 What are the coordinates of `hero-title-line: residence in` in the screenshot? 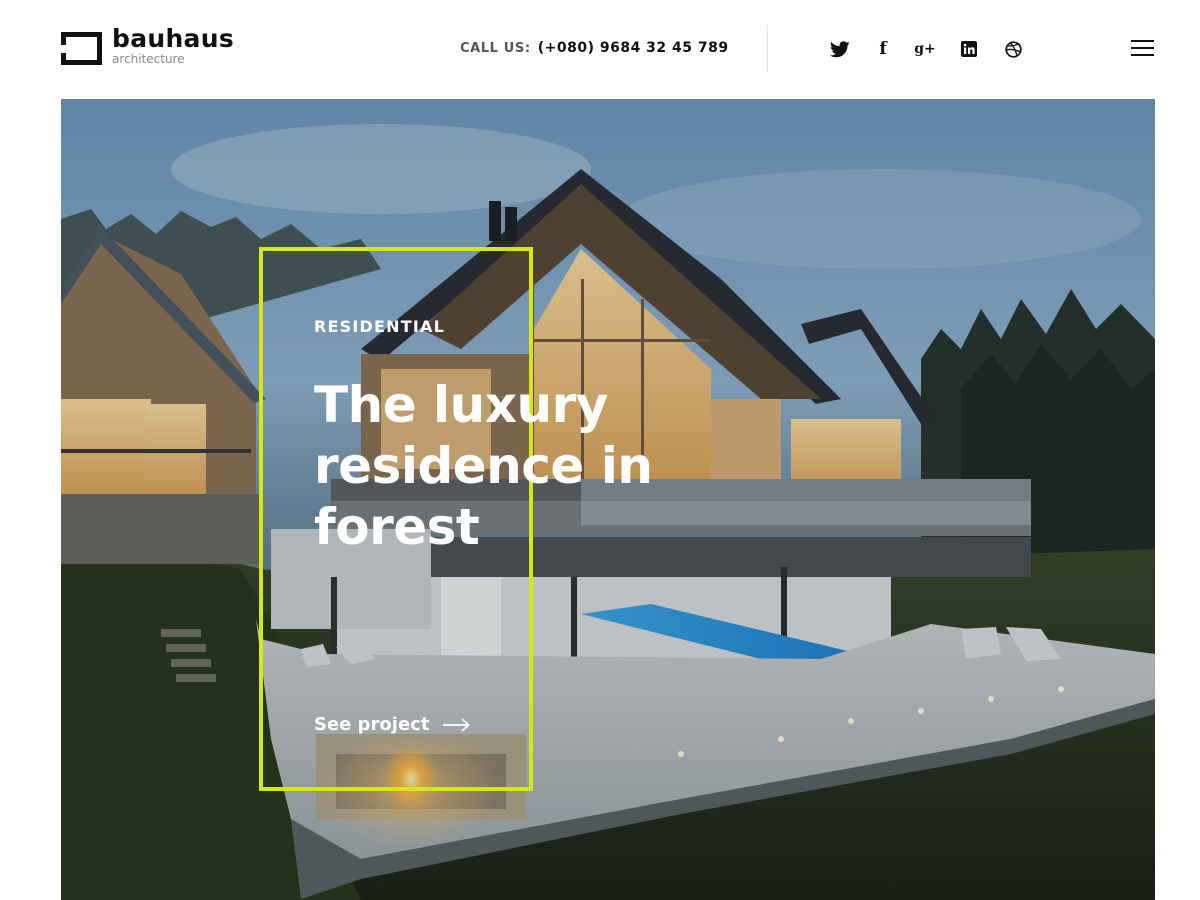 It's located at (483, 466).